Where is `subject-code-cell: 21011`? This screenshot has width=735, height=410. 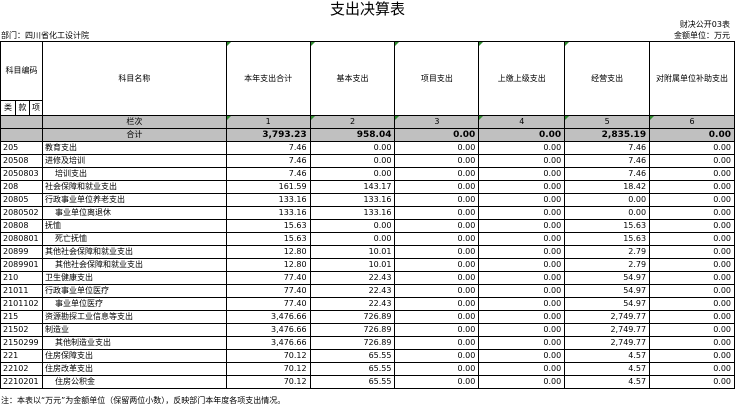 subject-code-cell: 21011 is located at coordinates (21, 291).